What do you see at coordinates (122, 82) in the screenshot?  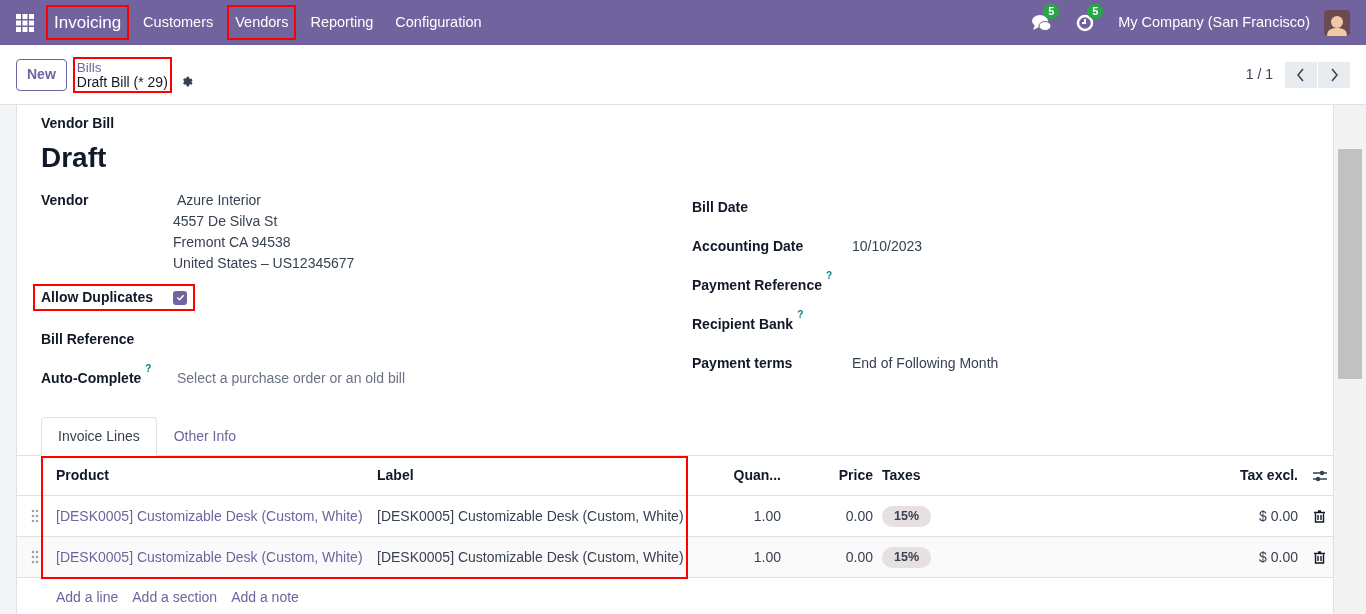 I see `record-title: Draft Bill (* 29)` at bounding box center [122, 82].